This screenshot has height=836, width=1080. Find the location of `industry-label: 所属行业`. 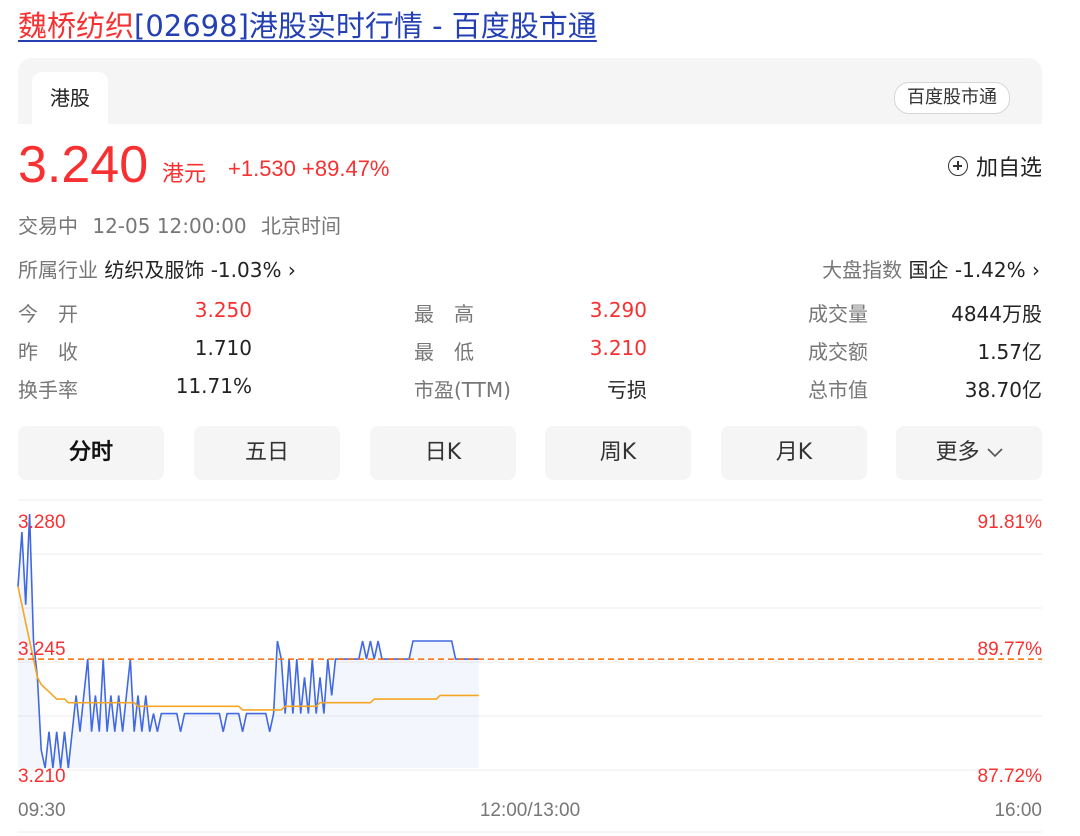

industry-label: 所属行业 is located at coordinates (58, 270).